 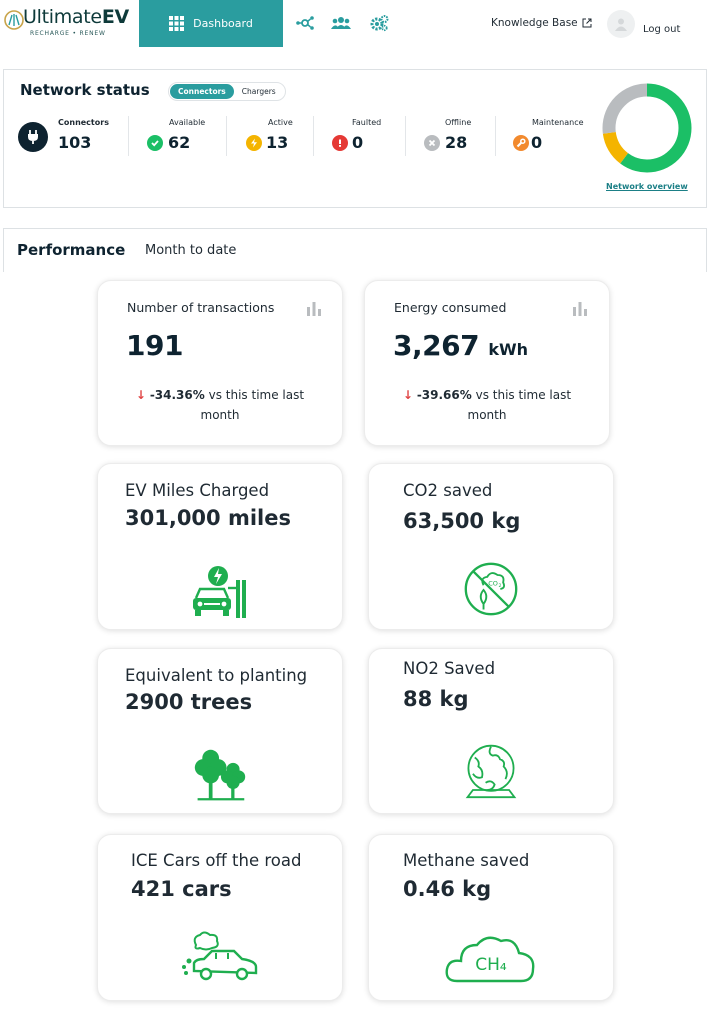 What do you see at coordinates (177, 395) in the screenshot?
I see `transactions-delta-pct: -34.36%` at bounding box center [177, 395].